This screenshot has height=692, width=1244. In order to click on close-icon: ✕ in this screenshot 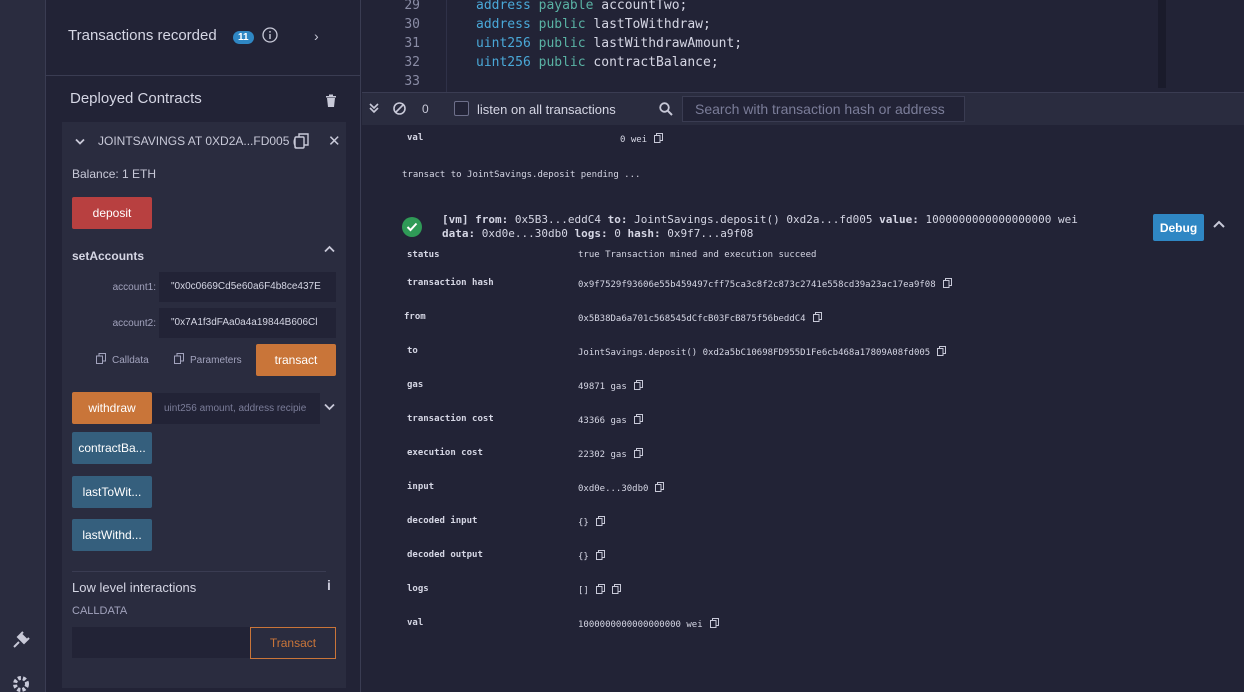, I will do `click(334, 141)`.